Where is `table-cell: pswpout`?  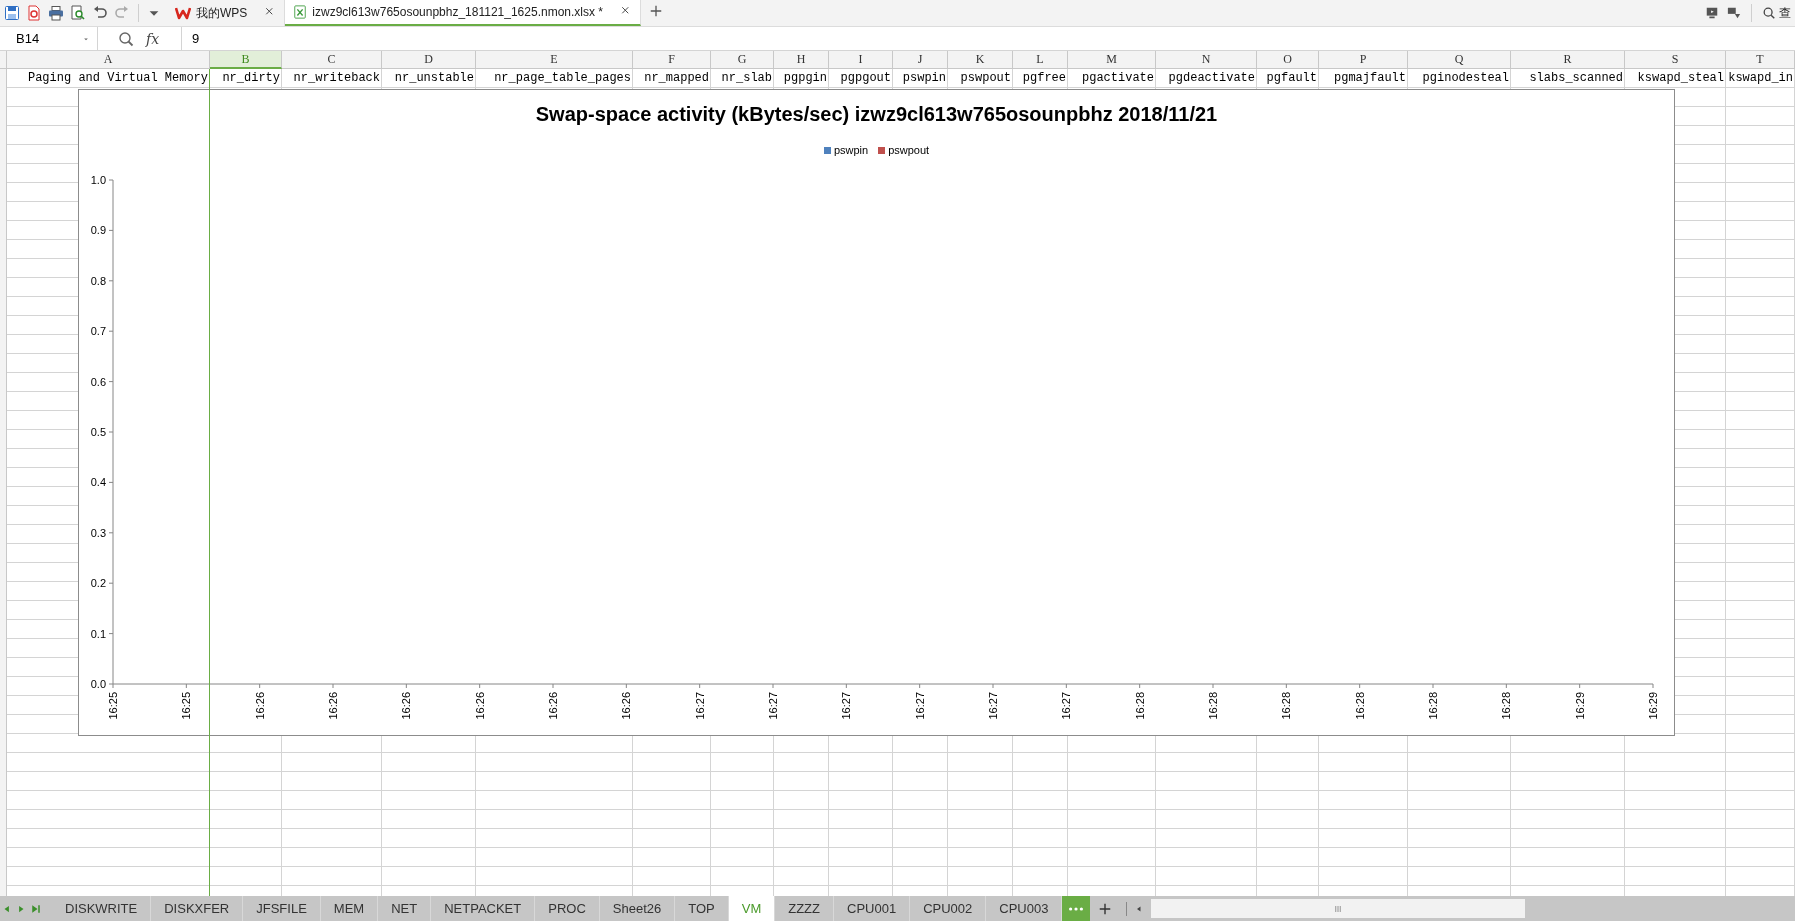
table-cell: pswpout is located at coordinates (980, 78).